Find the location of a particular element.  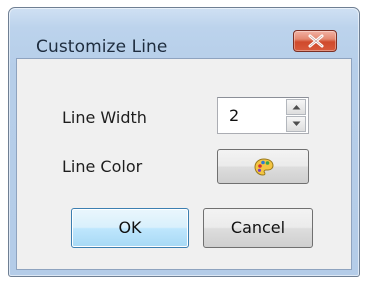

ok-button: OK is located at coordinates (130, 228).